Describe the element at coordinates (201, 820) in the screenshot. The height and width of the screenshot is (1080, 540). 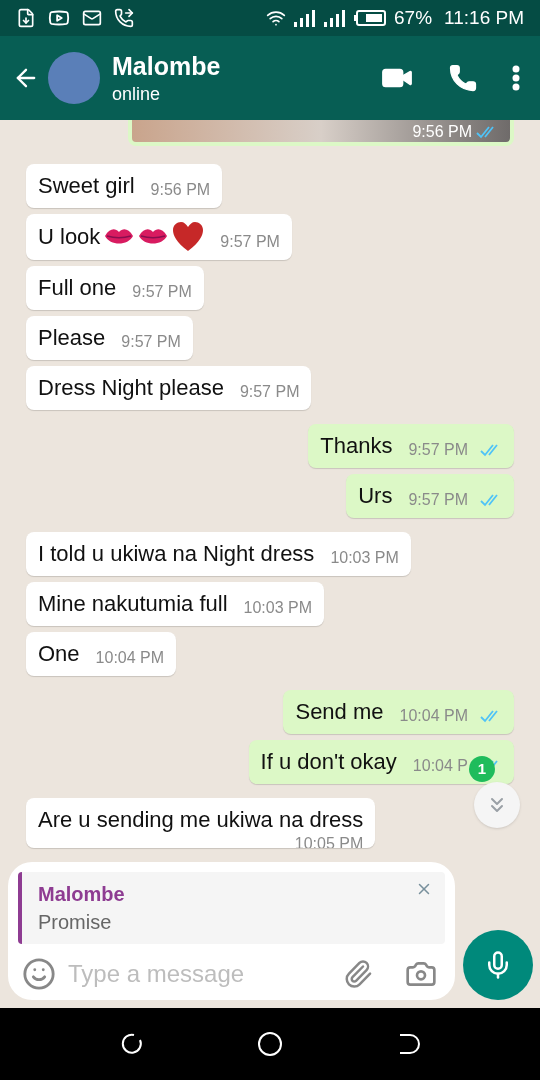
I see `message-text: Are u sending me ukiwa na dress` at that location.